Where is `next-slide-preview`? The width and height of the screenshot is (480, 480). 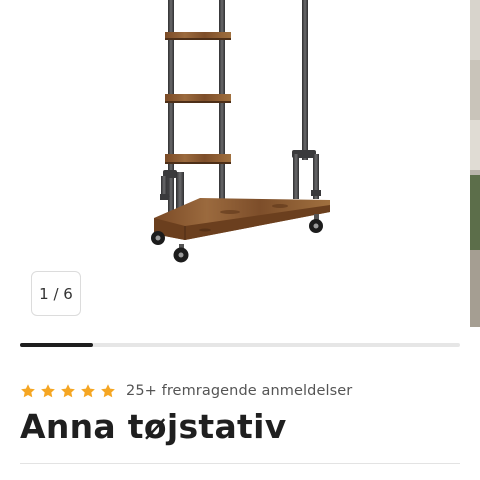 next-slide-preview is located at coordinates (475, 163).